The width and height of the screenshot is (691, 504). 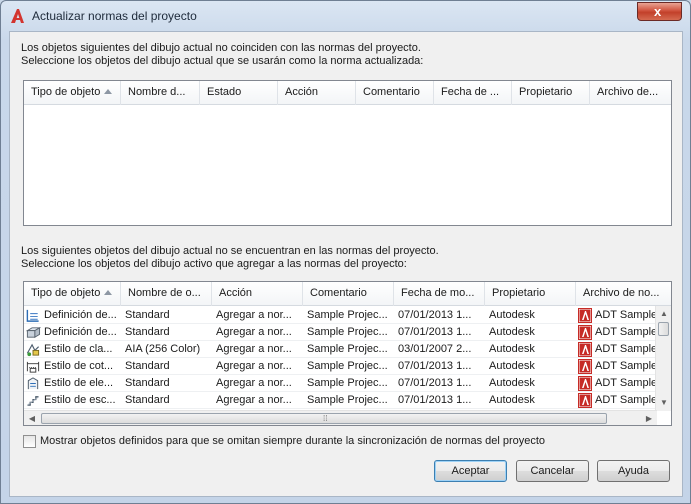 I want to click on slab-style-icon, so click(x=33, y=332).